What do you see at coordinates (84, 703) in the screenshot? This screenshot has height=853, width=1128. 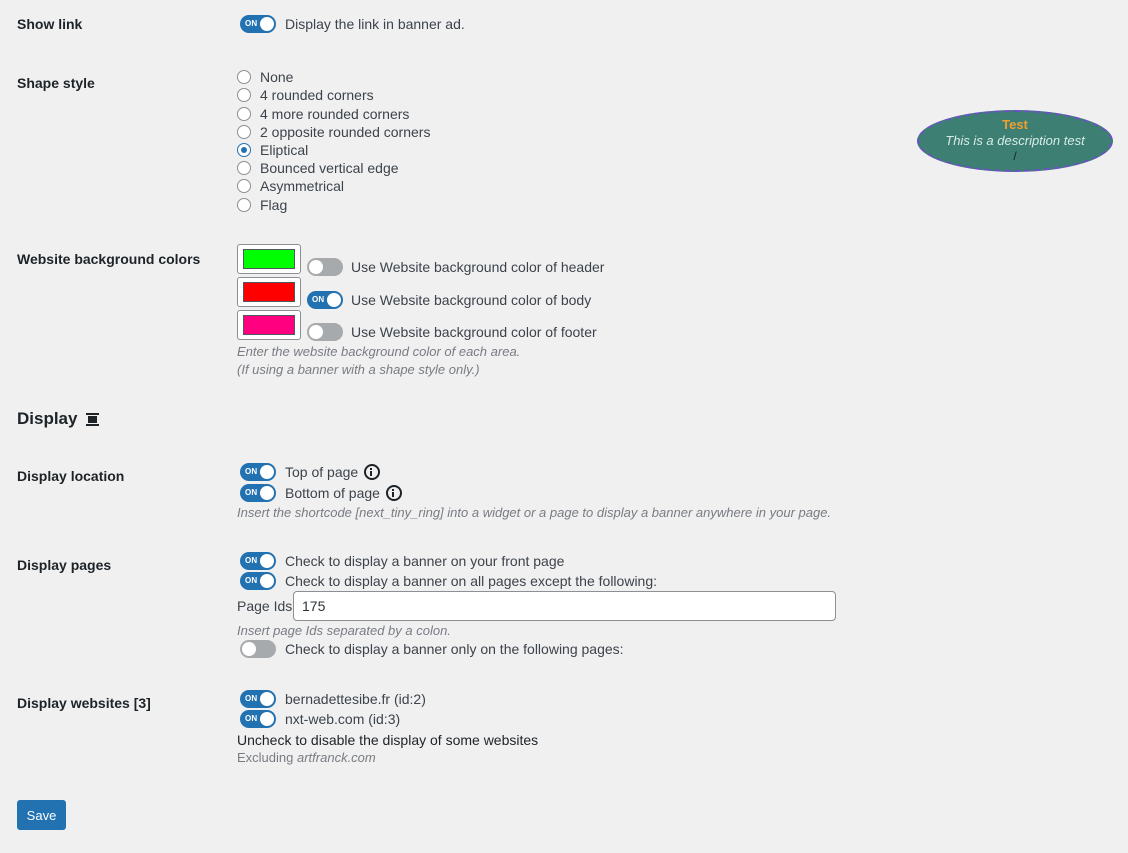 I see `display-websites-label: Display websites [3]` at bounding box center [84, 703].